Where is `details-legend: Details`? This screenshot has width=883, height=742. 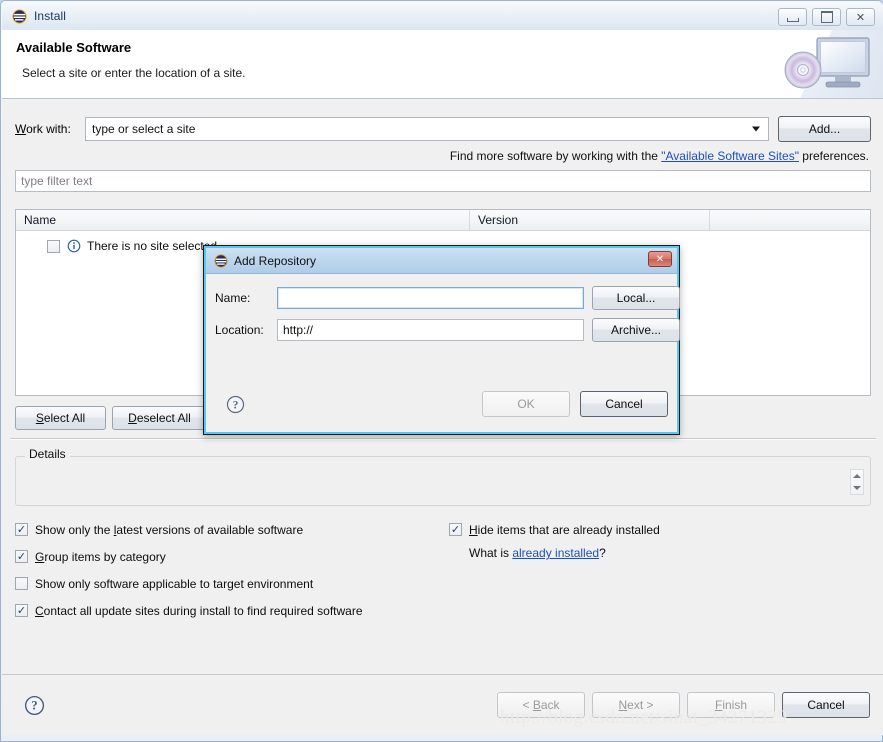 details-legend: Details is located at coordinates (47, 454).